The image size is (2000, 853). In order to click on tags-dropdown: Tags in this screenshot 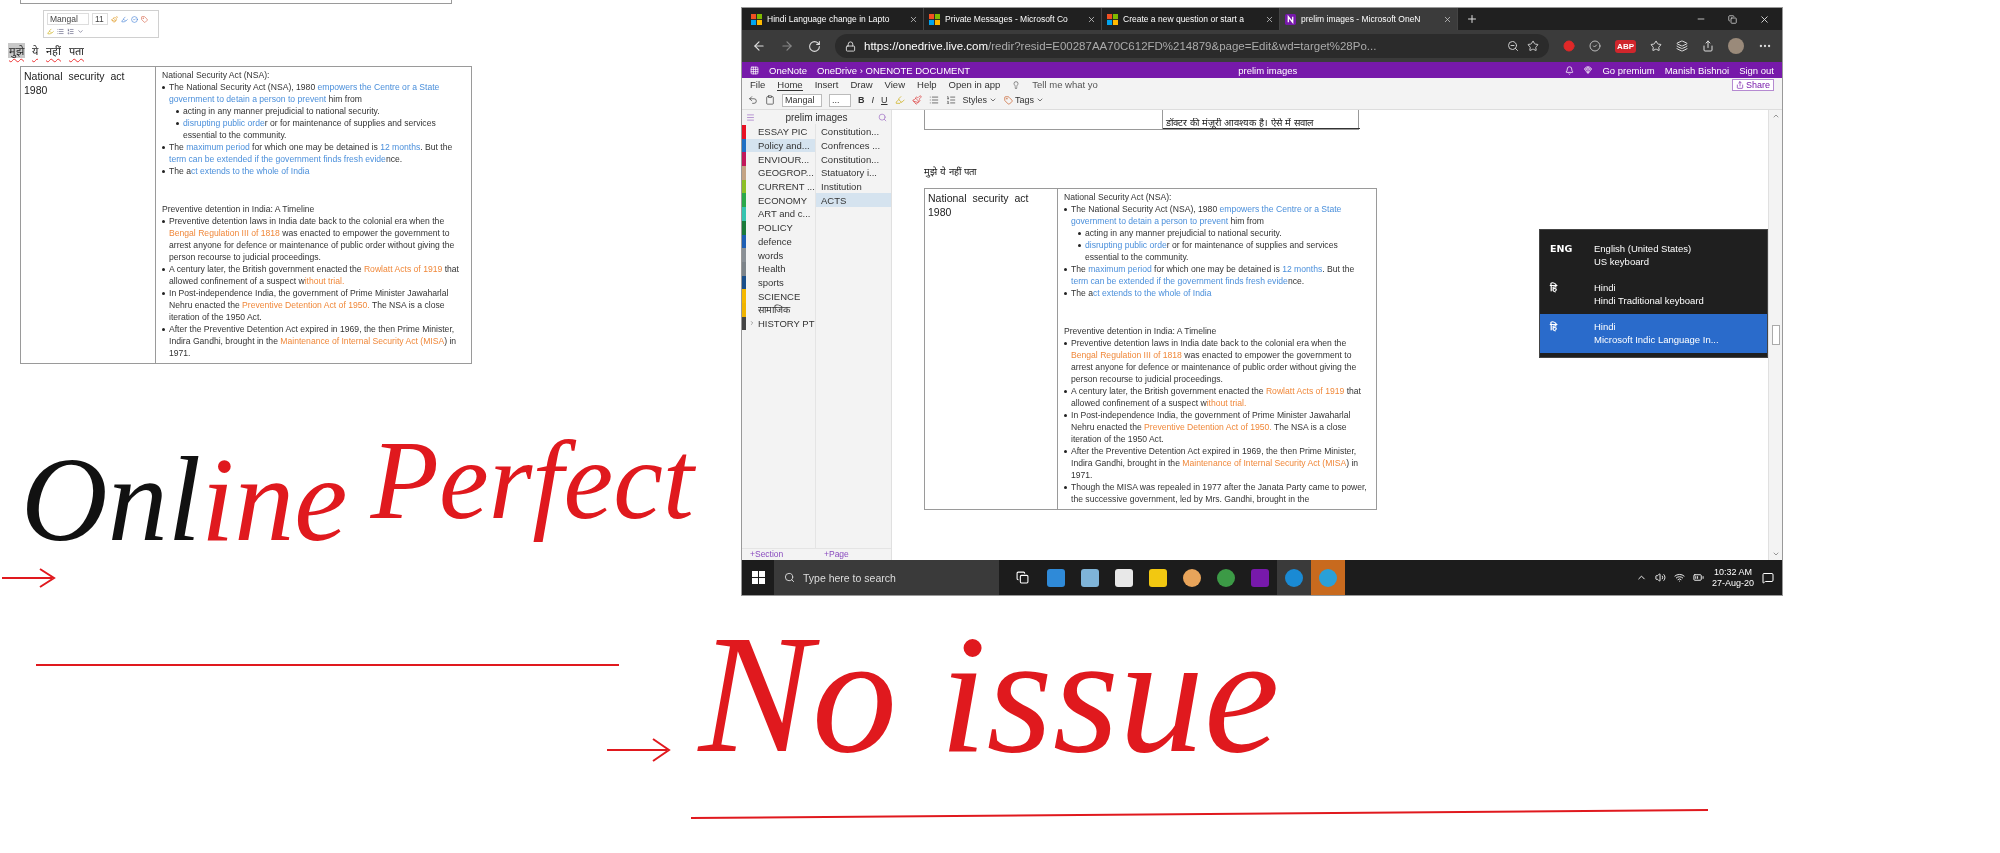, I will do `click(1024, 100)`.